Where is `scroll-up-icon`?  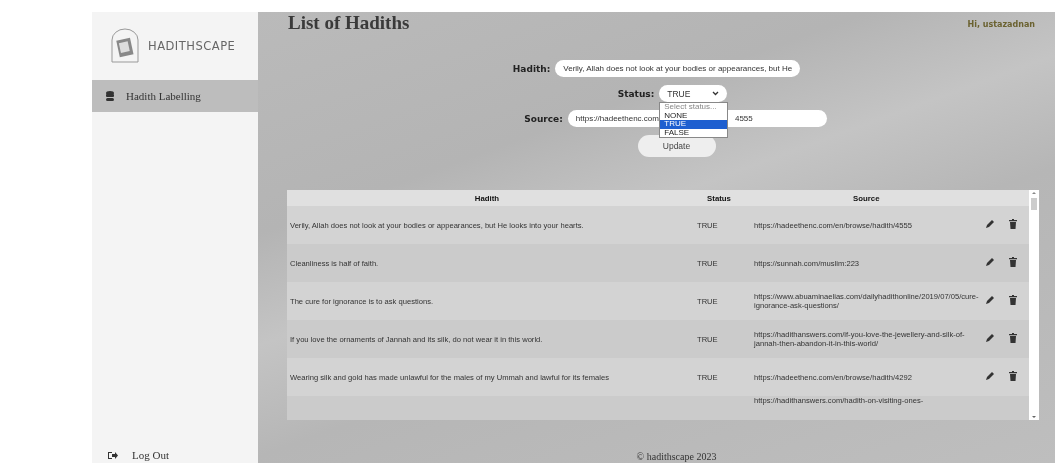 scroll-up-icon is located at coordinates (1034, 193).